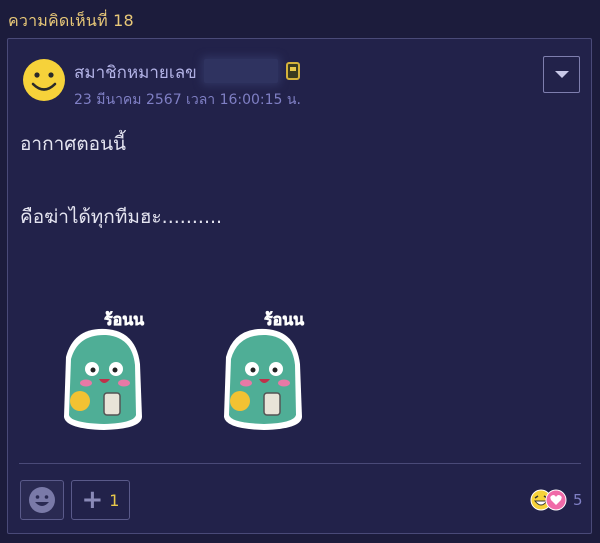  I want to click on comment-number-label: ความคิดเห็นที่ 18, so click(71, 20).